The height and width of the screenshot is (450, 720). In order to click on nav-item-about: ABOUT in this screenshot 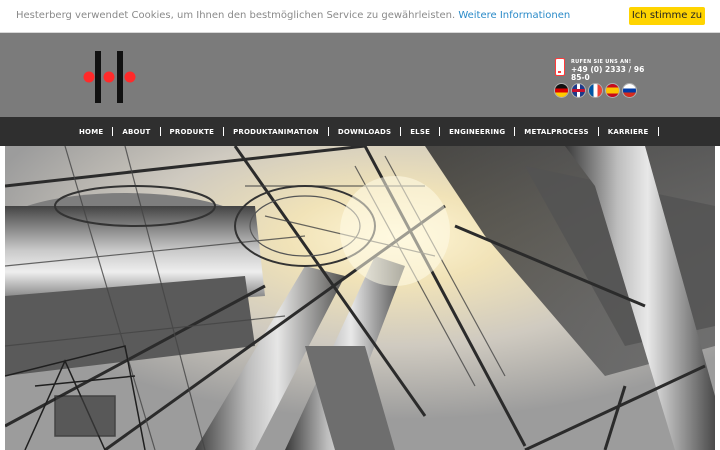, I will do `click(137, 131)`.